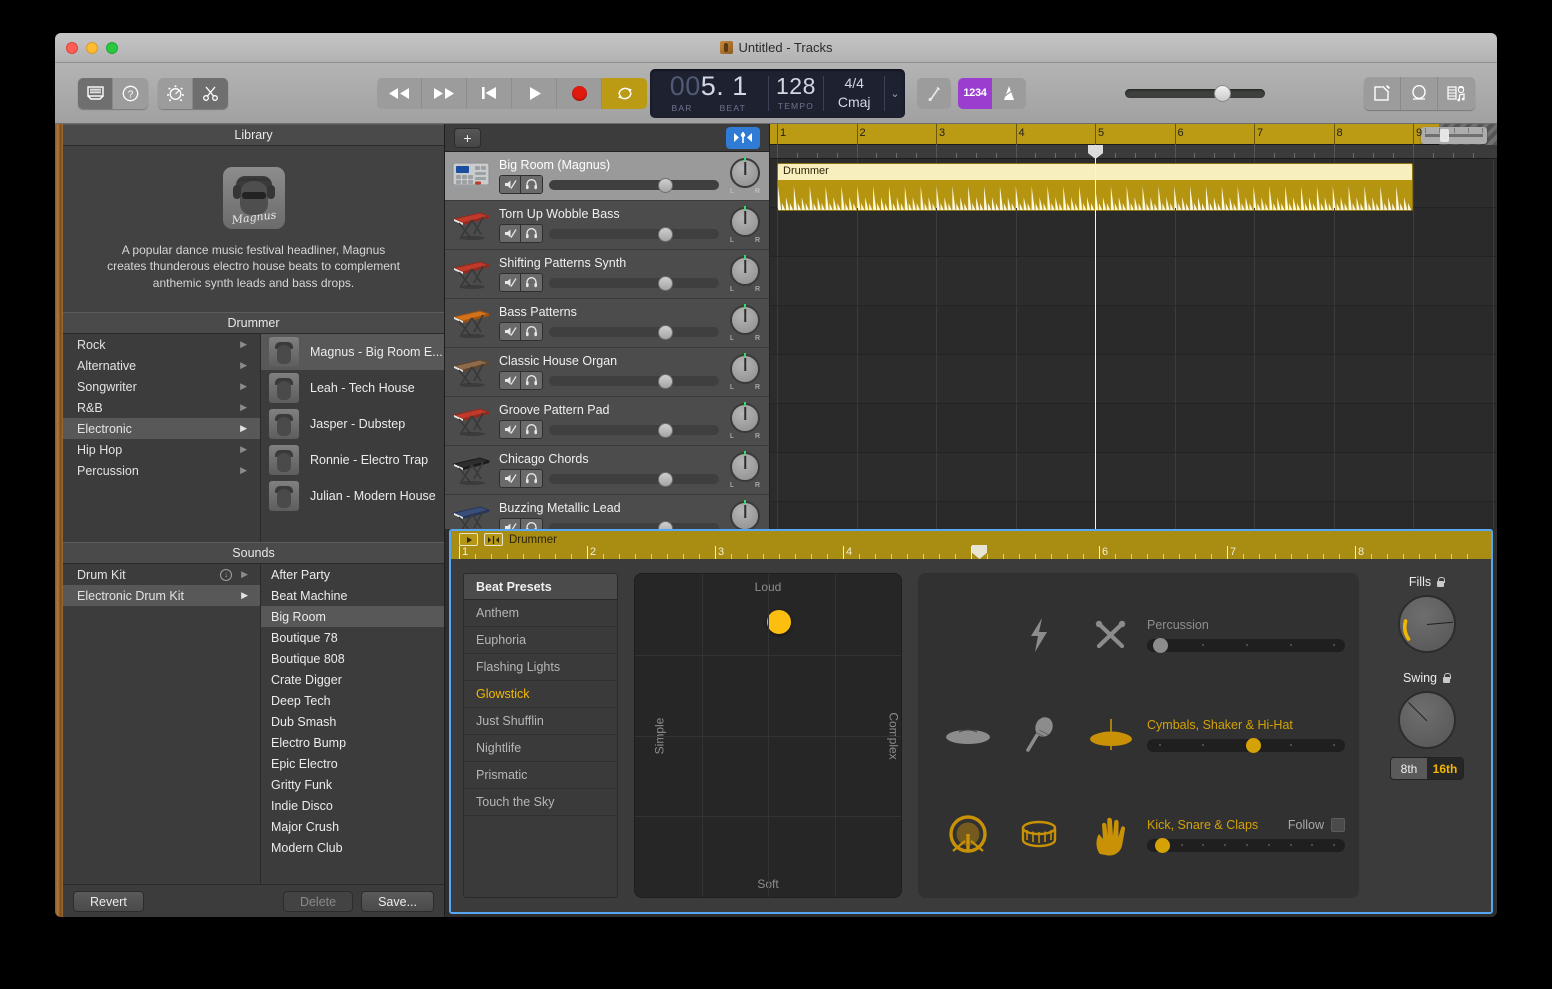 This screenshot has height=989, width=1552. Describe the element at coordinates (1427, 624) in the screenshot. I see `fills-knob` at that location.